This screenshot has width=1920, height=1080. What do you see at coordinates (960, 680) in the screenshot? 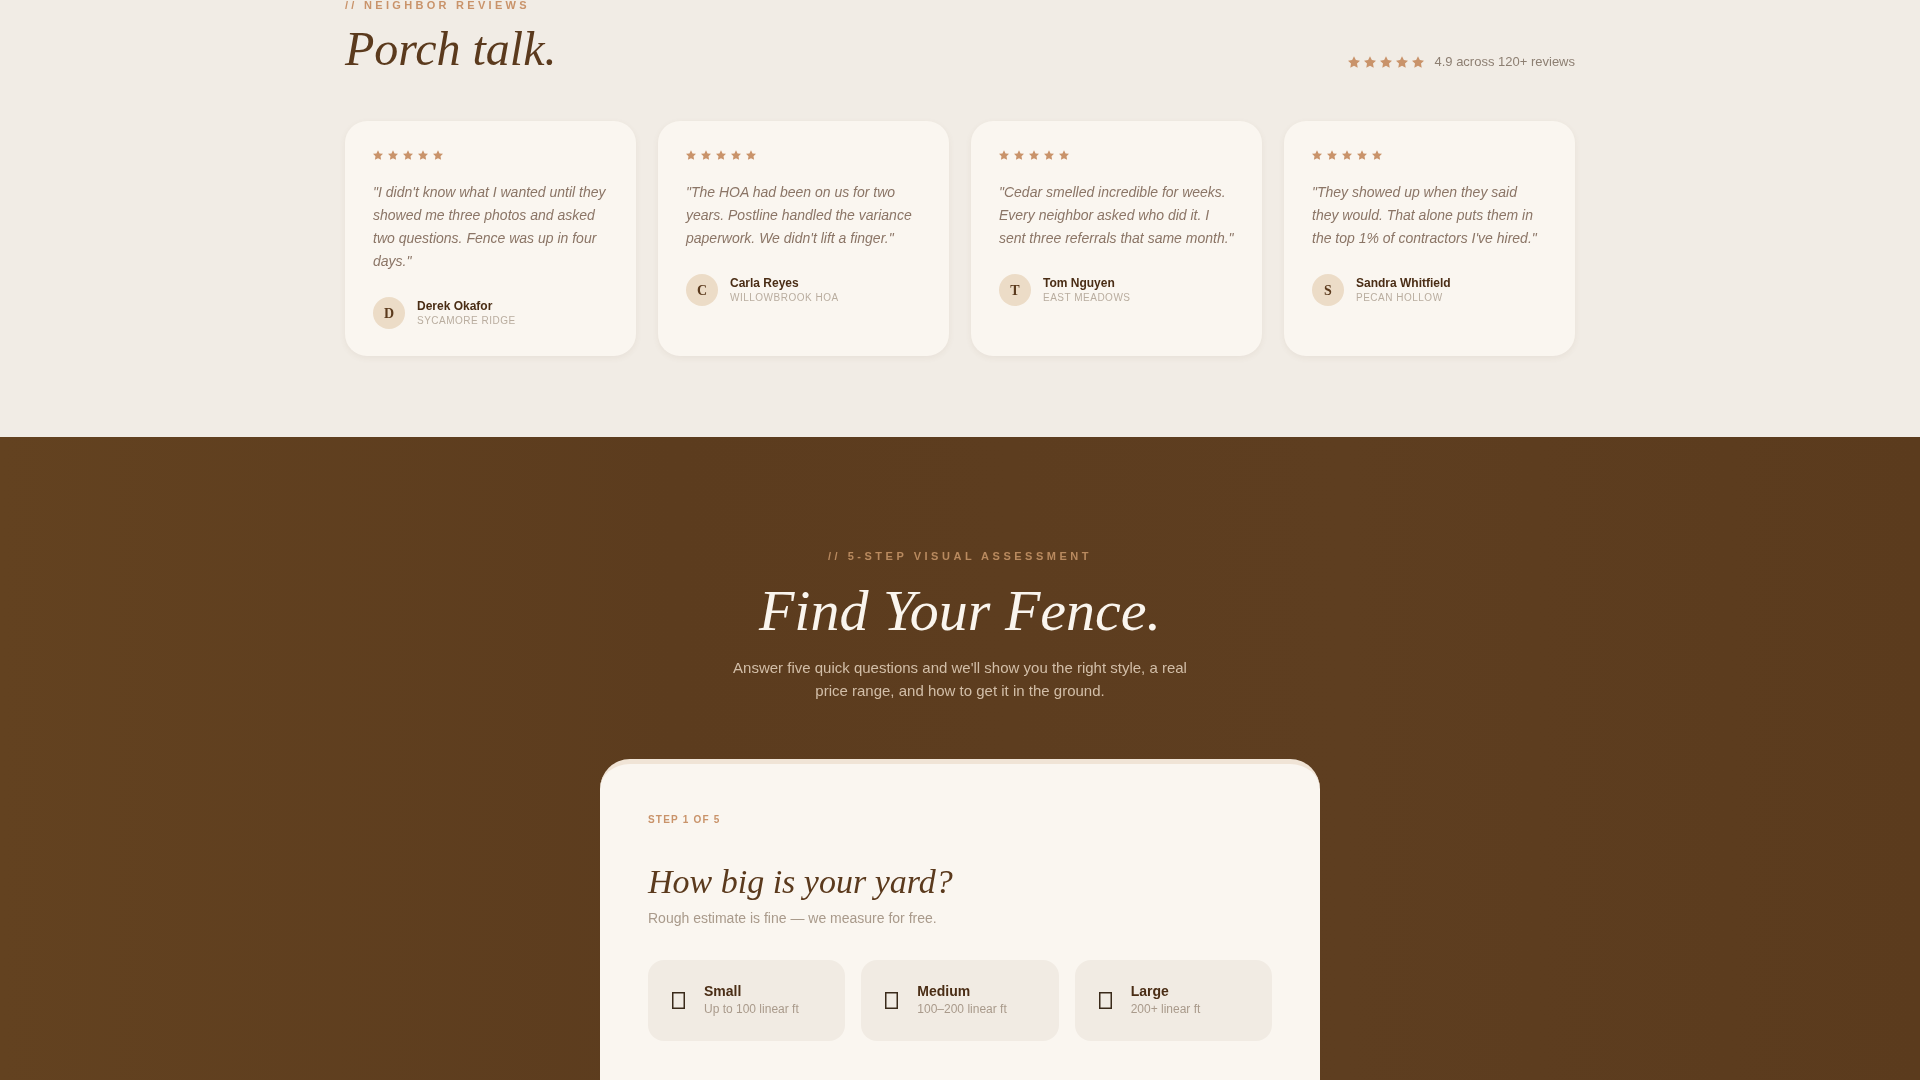
I see `section-subtitle: Answer five quick questions and we'll show you the right style, a real price range, and how to get it in the ground.` at bounding box center [960, 680].